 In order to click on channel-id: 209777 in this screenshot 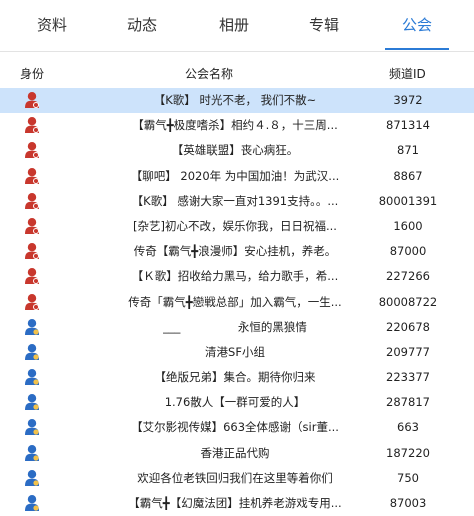, I will do `click(408, 351)`.